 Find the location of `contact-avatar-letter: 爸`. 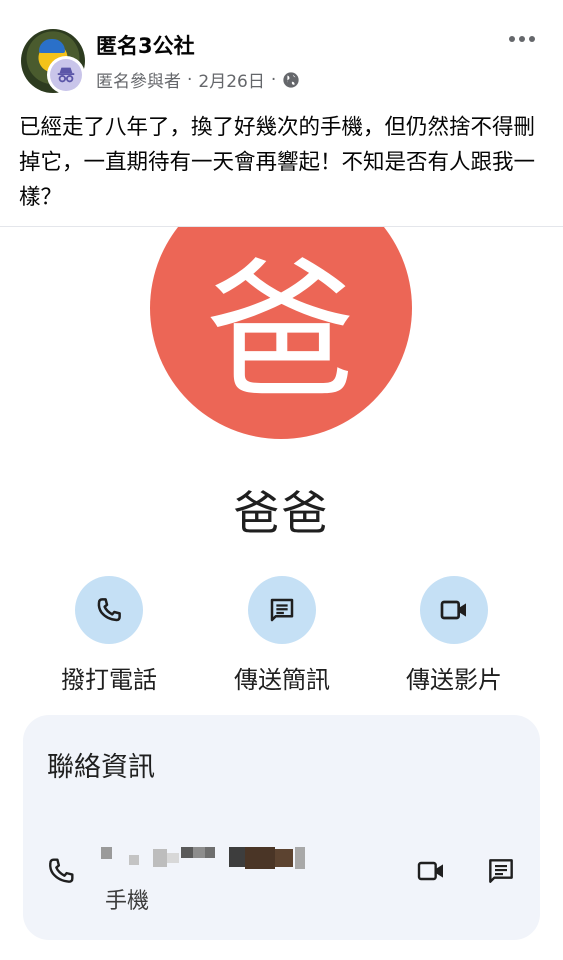

contact-avatar-letter: 爸 is located at coordinates (280, 332).